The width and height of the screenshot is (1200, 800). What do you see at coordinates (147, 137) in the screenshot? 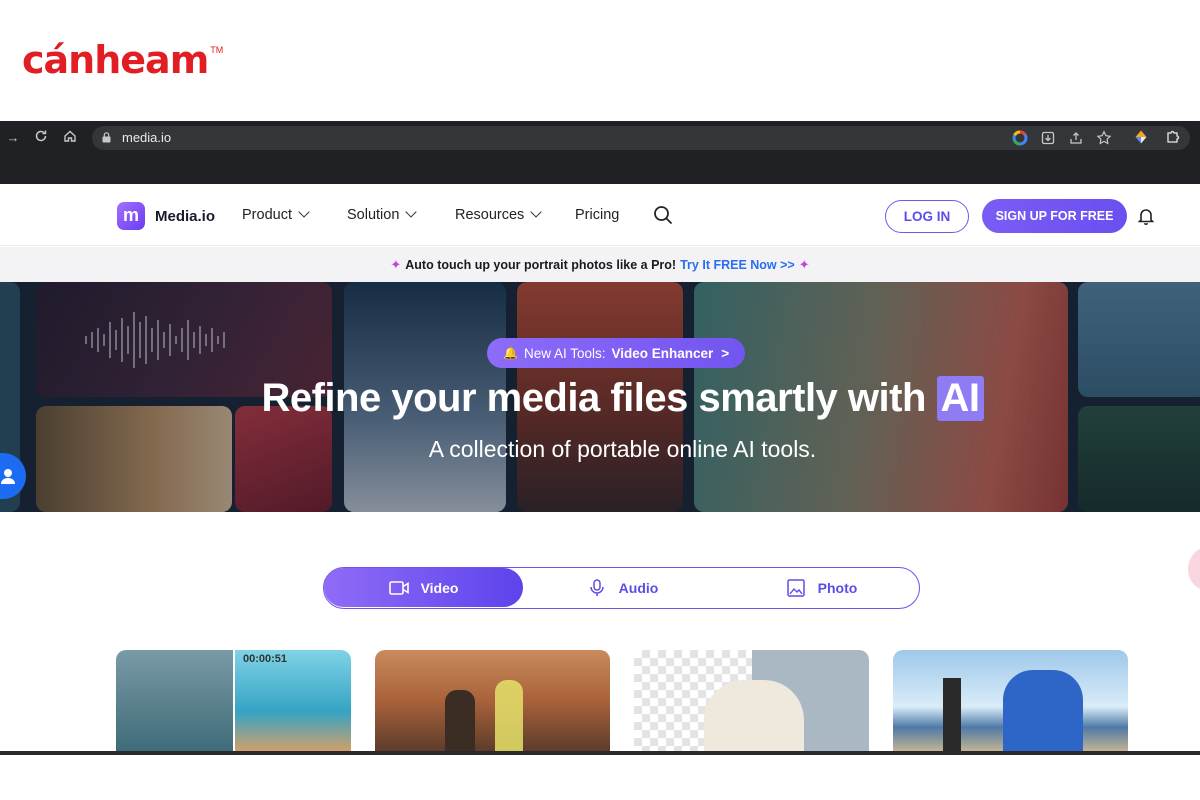
I see `url-text: media.io` at bounding box center [147, 137].